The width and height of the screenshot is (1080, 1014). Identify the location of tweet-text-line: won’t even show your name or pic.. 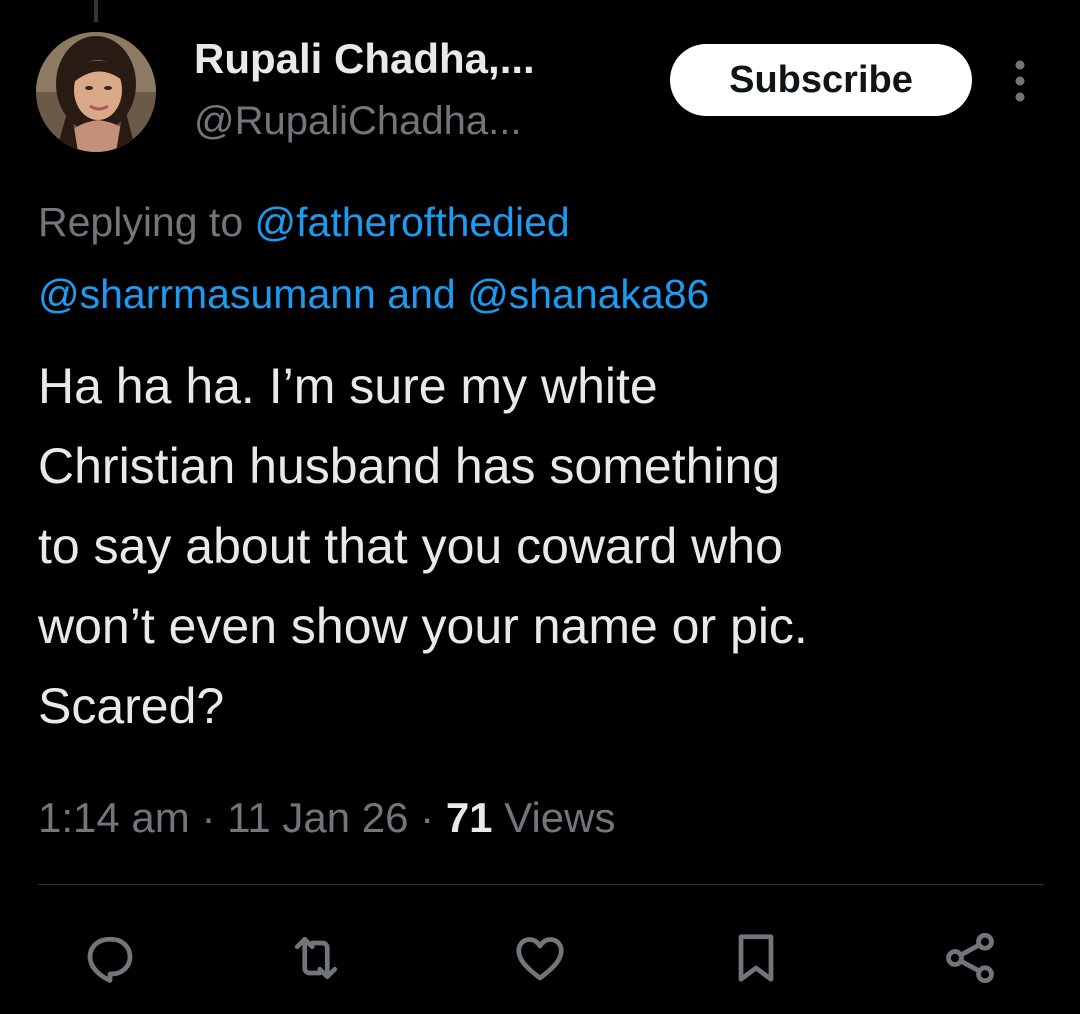
(423, 626).